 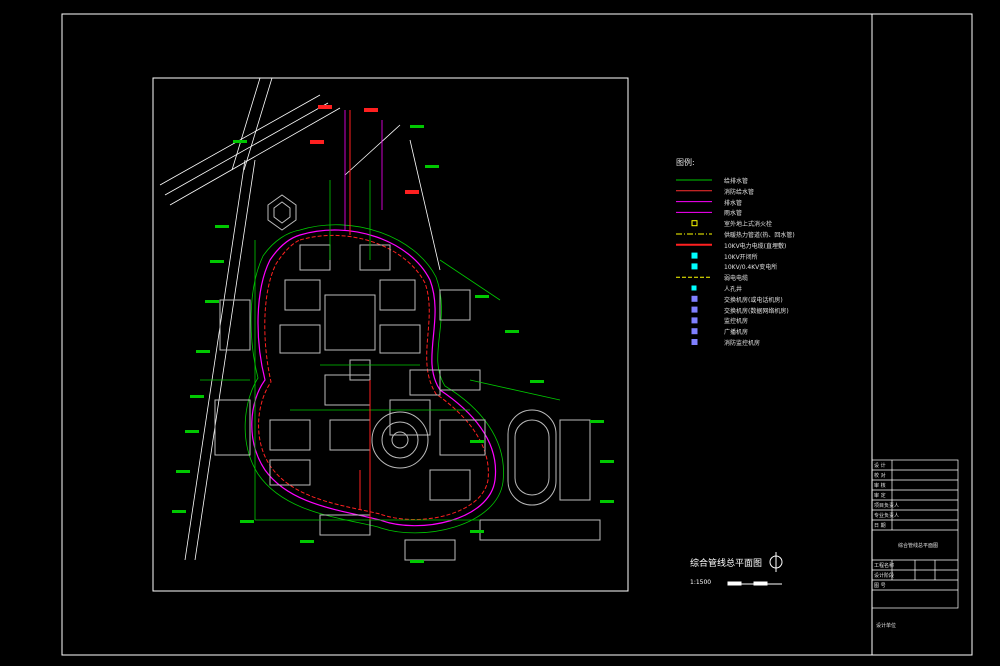 What do you see at coordinates (880, 526) in the screenshot?
I see `title-block-row-label: 日 期` at bounding box center [880, 526].